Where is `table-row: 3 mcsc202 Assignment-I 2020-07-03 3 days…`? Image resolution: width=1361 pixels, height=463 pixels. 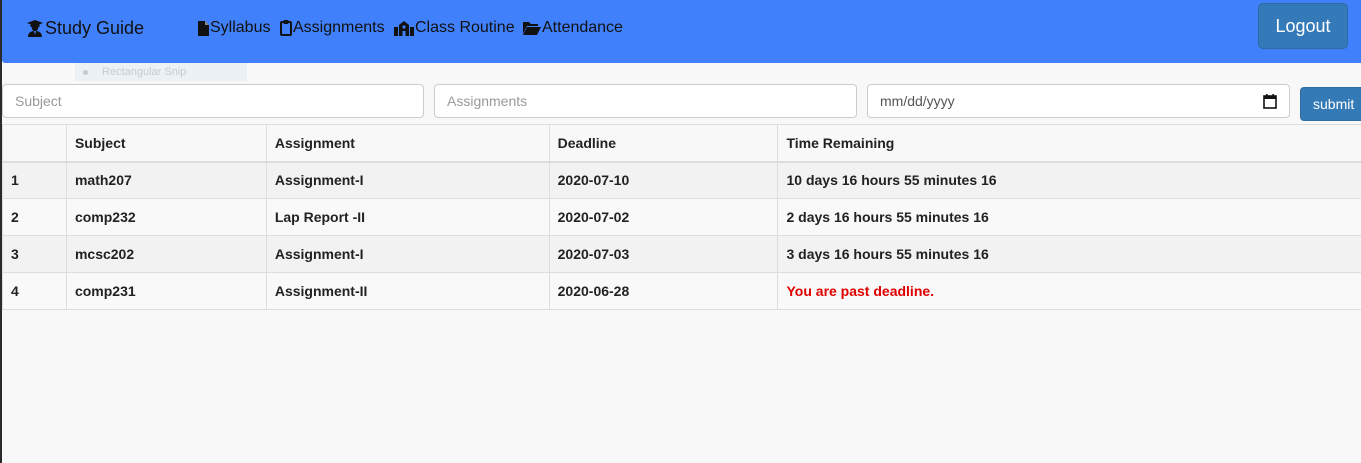 table-row: 3 mcsc202 Assignment-I 2020-07-03 3 days… is located at coordinates (681, 254).